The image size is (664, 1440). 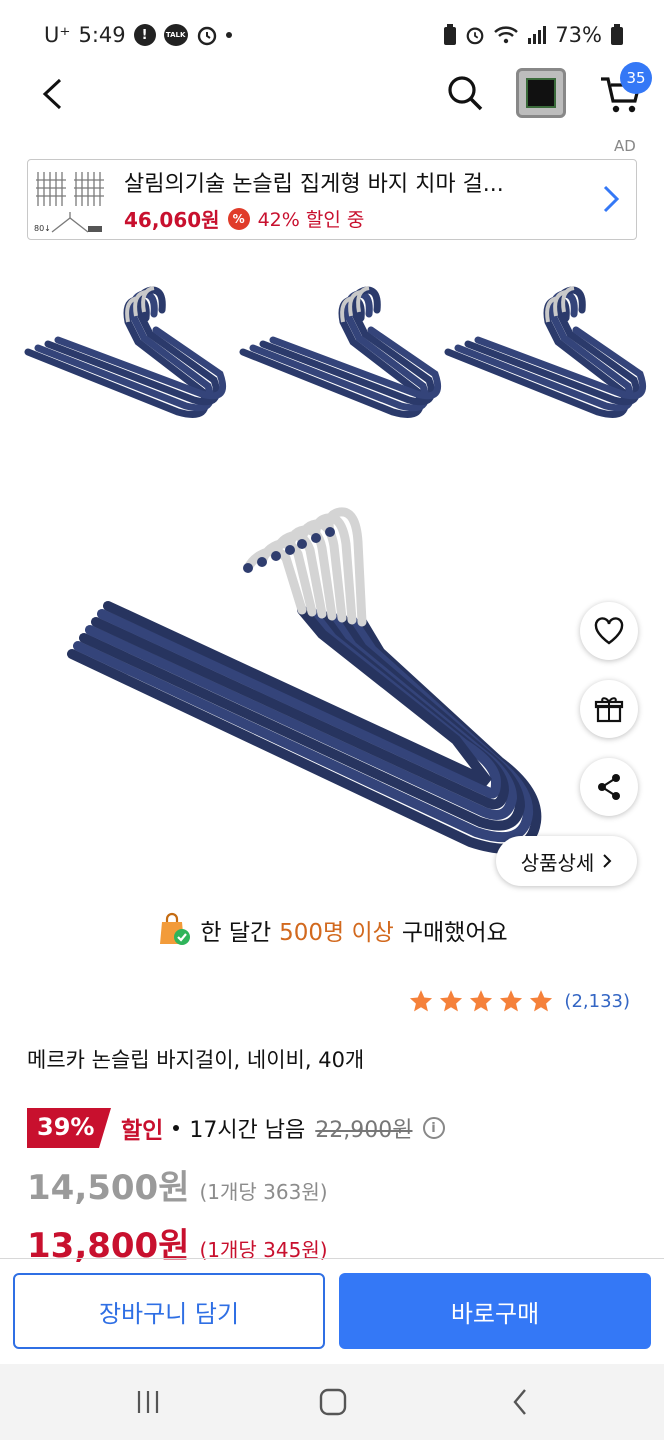 What do you see at coordinates (311, 220) in the screenshot?
I see `ad-discount: 42% 할인 중` at bounding box center [311, 220].